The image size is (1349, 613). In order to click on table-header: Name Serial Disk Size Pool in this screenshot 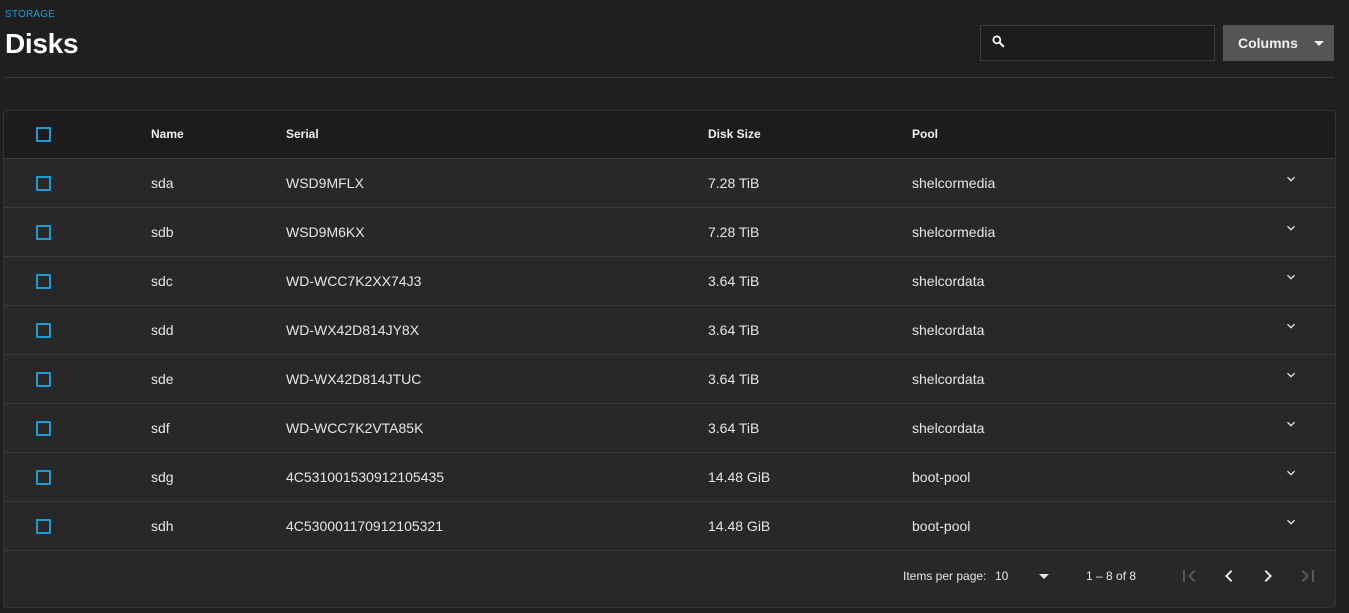, I will do `click(669, 135)`.